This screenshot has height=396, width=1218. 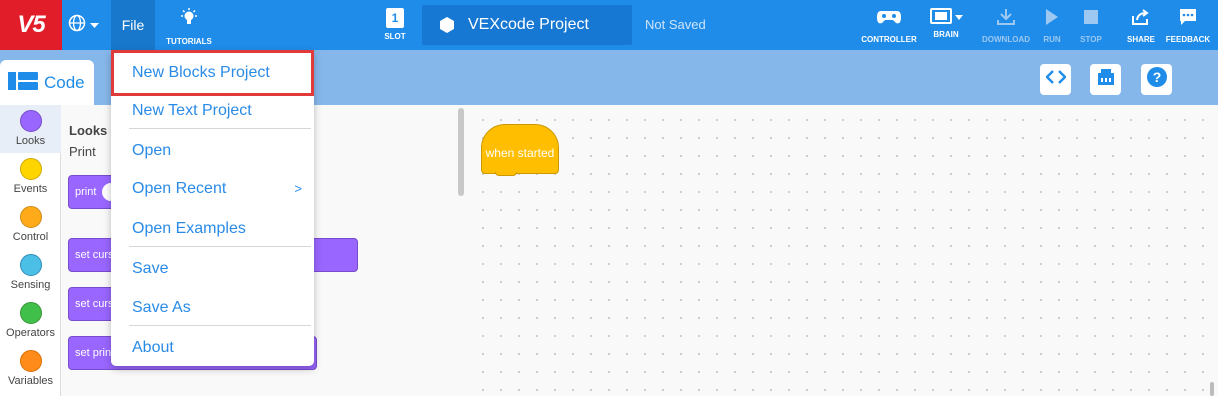 I want to click on submenu-arrow-icon: >, so click(x=298, y=188).